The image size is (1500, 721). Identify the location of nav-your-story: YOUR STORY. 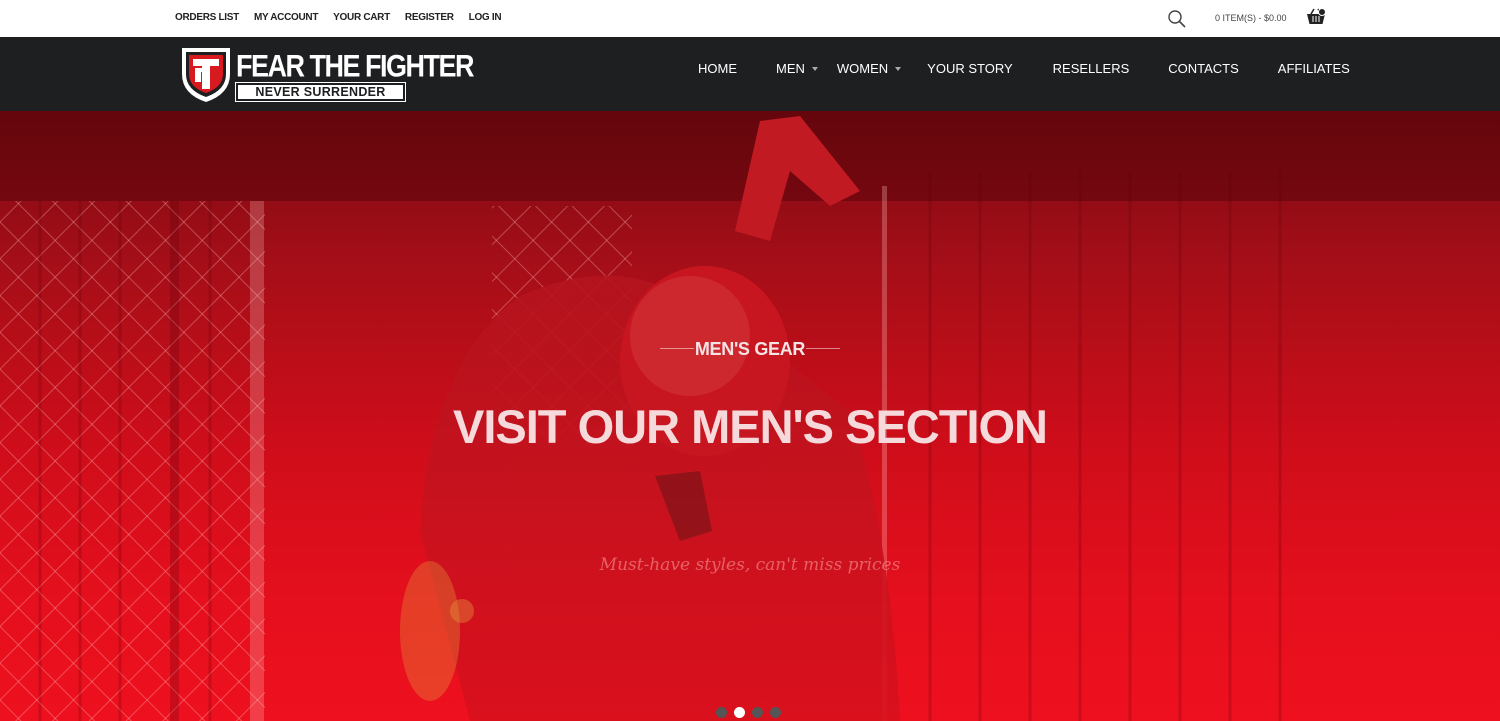
(969, 68).